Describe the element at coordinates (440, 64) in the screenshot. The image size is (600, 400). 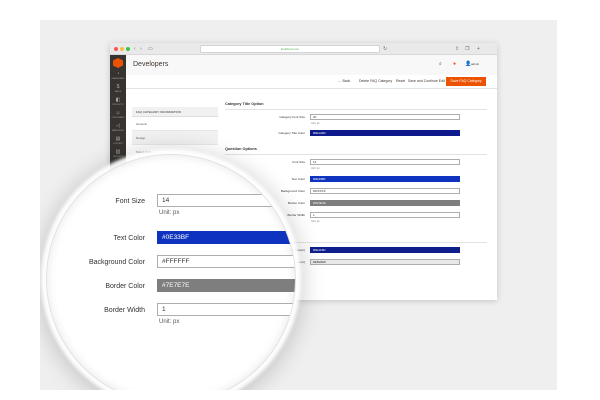
I see `search-icon: ⌕` at that location.